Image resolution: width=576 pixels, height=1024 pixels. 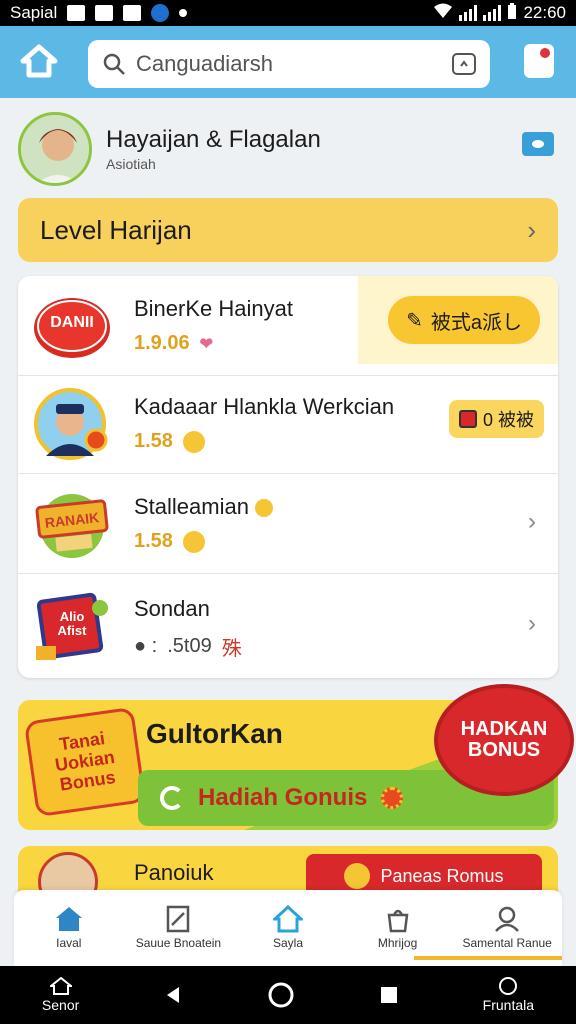 I want to click on reward-button: 0 被被, so click(x=496, y=419).